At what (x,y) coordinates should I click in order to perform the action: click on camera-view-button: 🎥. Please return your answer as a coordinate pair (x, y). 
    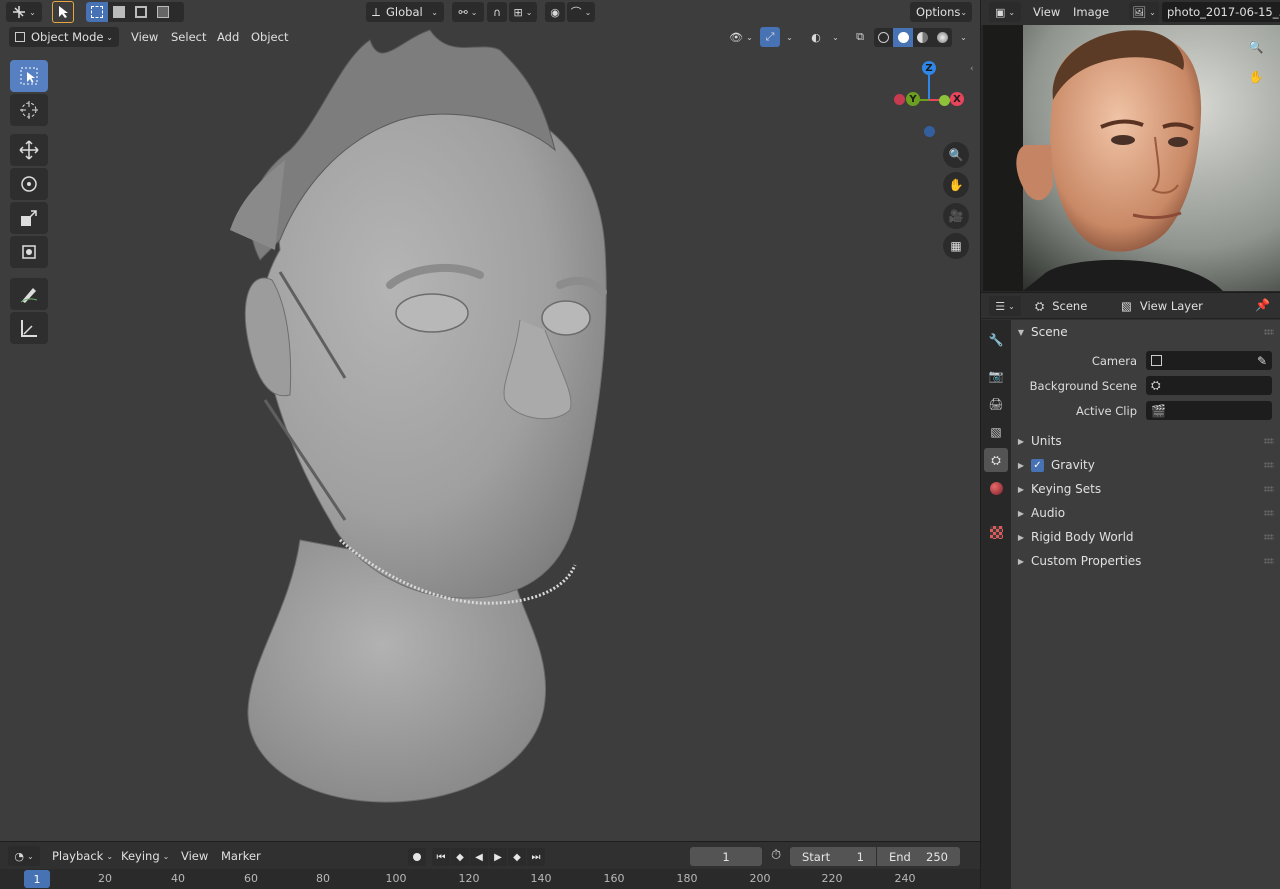
    Looking at the image, I should click on (956, 216).